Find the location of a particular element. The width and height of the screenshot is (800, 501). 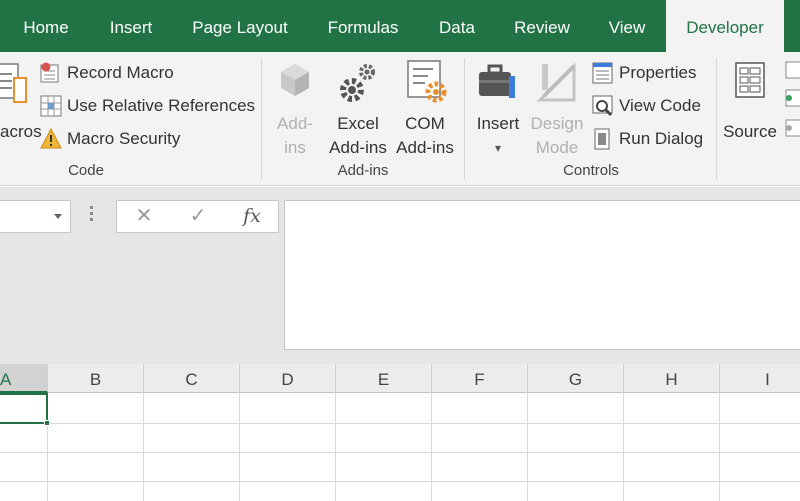

name-box is located at coordinates (35, 216).